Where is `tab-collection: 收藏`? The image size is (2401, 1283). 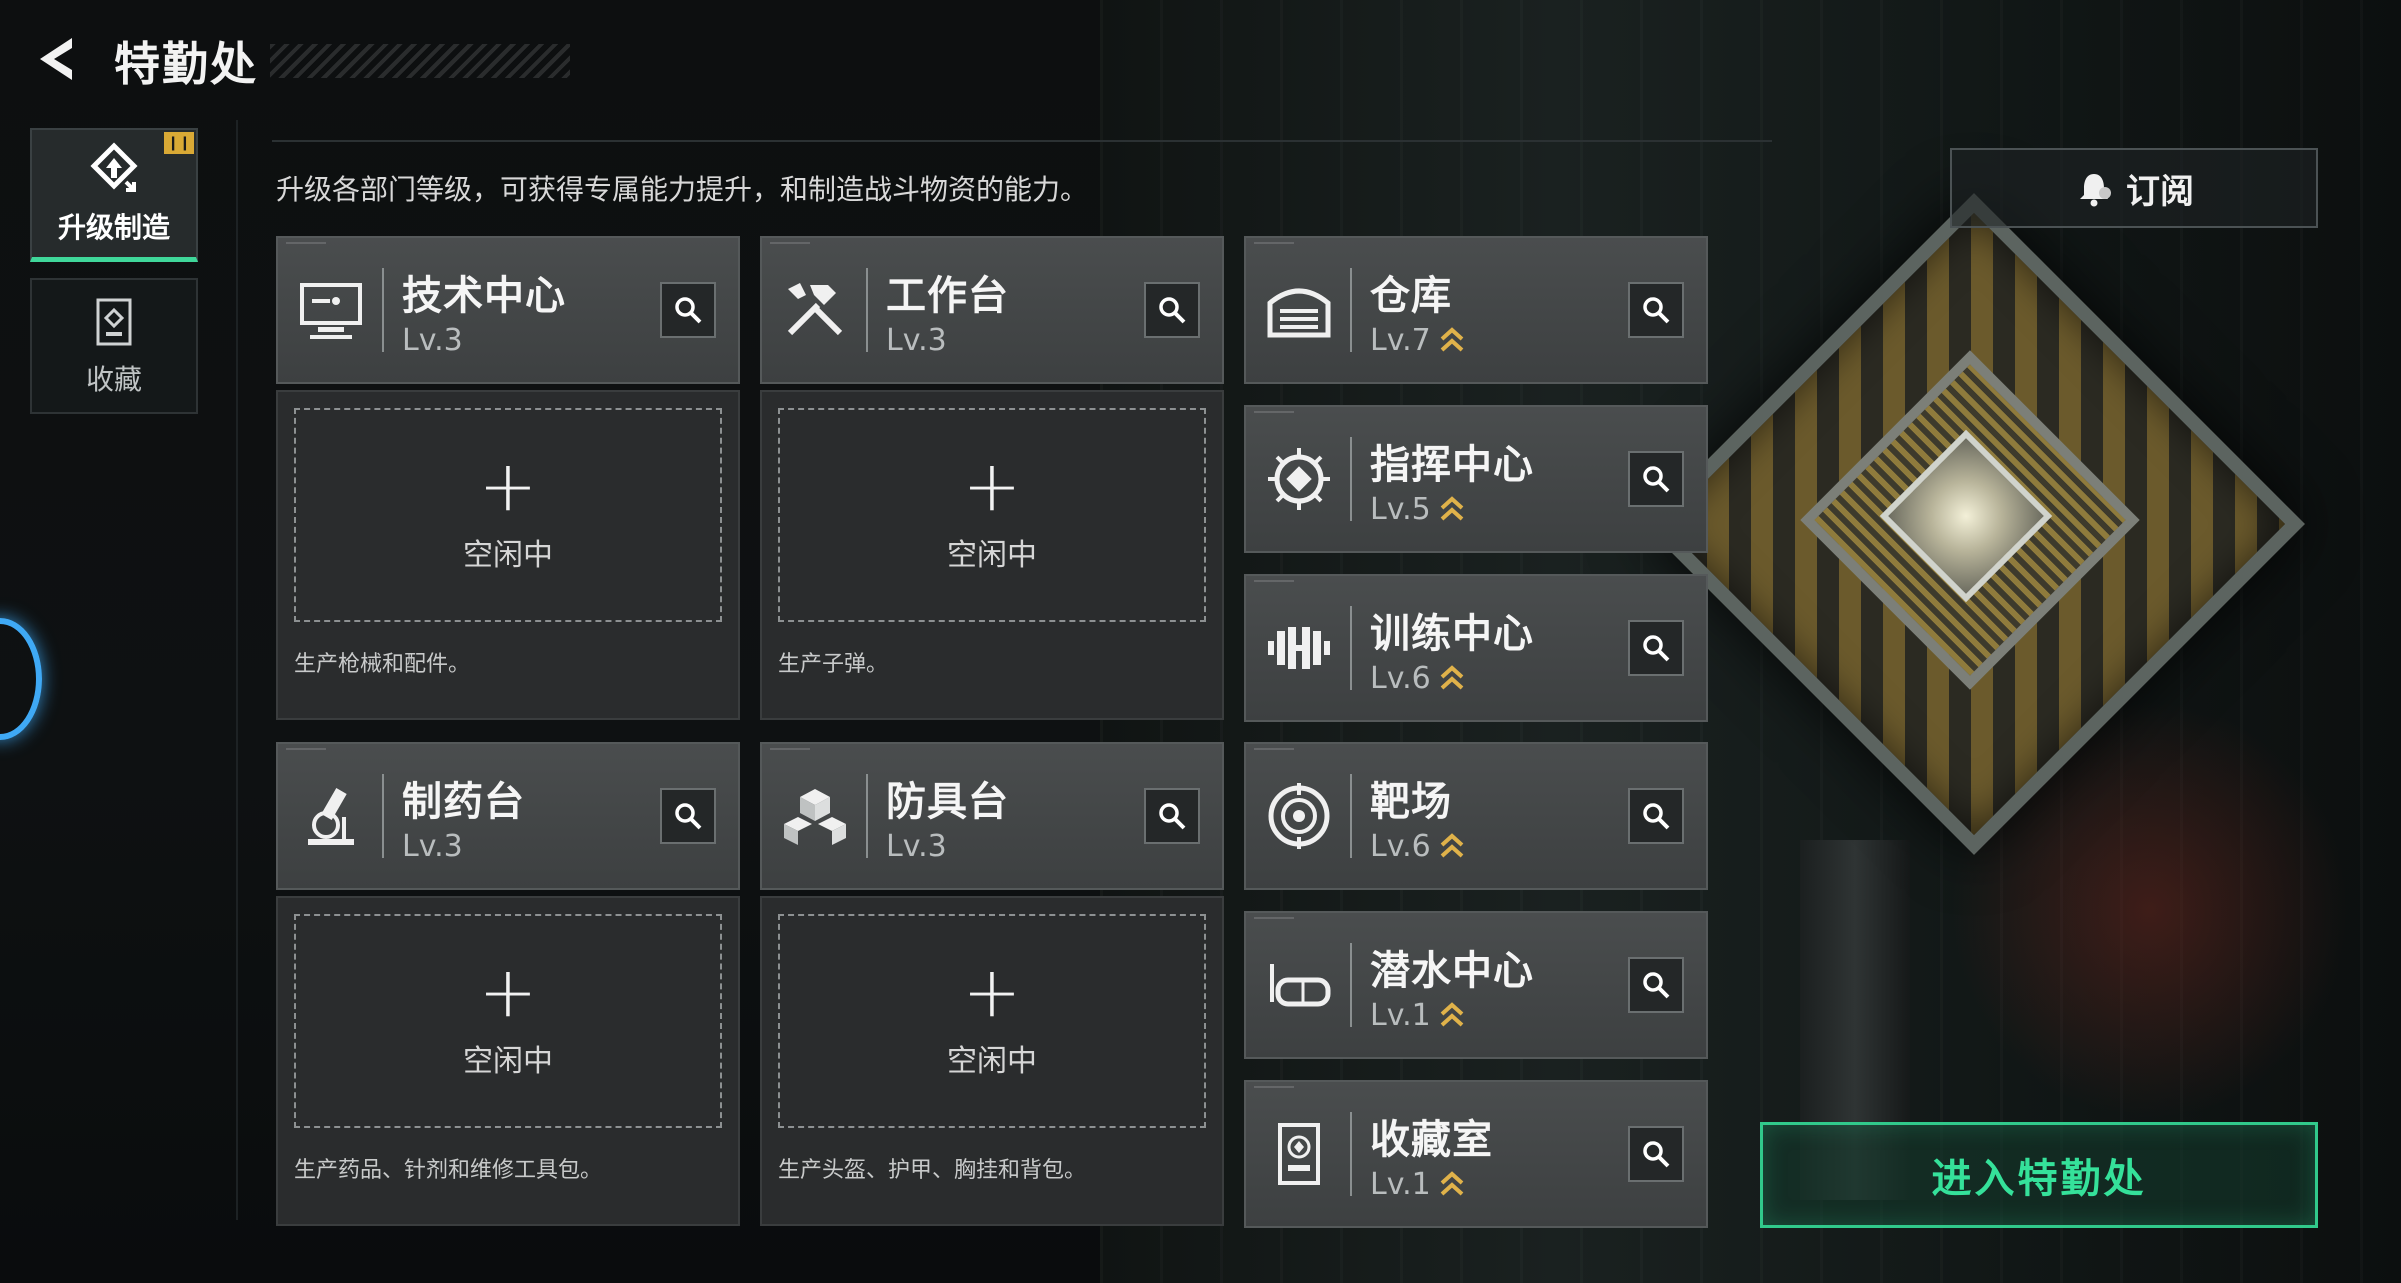 tab-collection: 收藏 is located at coordinates (114, 346).